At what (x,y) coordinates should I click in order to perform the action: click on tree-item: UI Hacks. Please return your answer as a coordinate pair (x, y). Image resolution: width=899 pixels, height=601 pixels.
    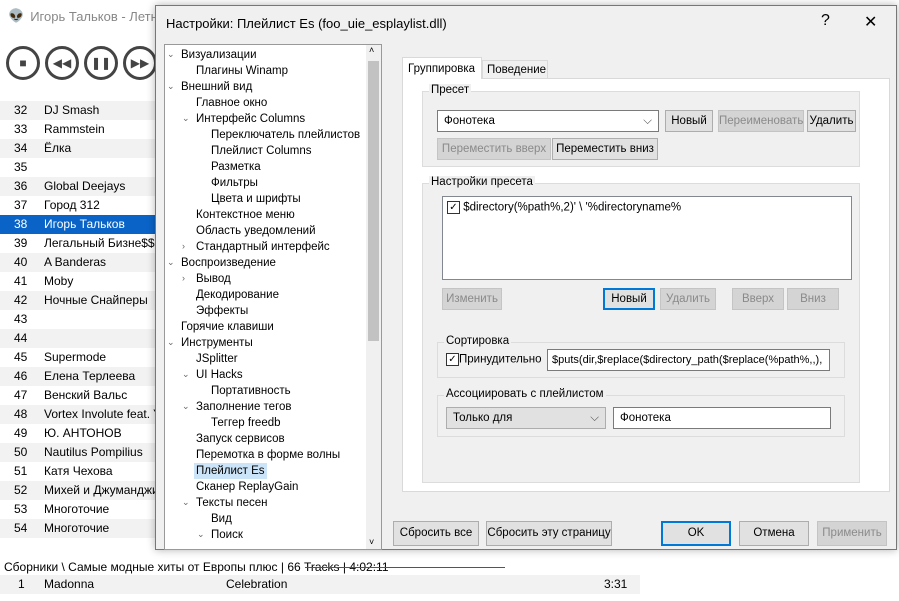
    Looking at the image, I should click on (219, 375).